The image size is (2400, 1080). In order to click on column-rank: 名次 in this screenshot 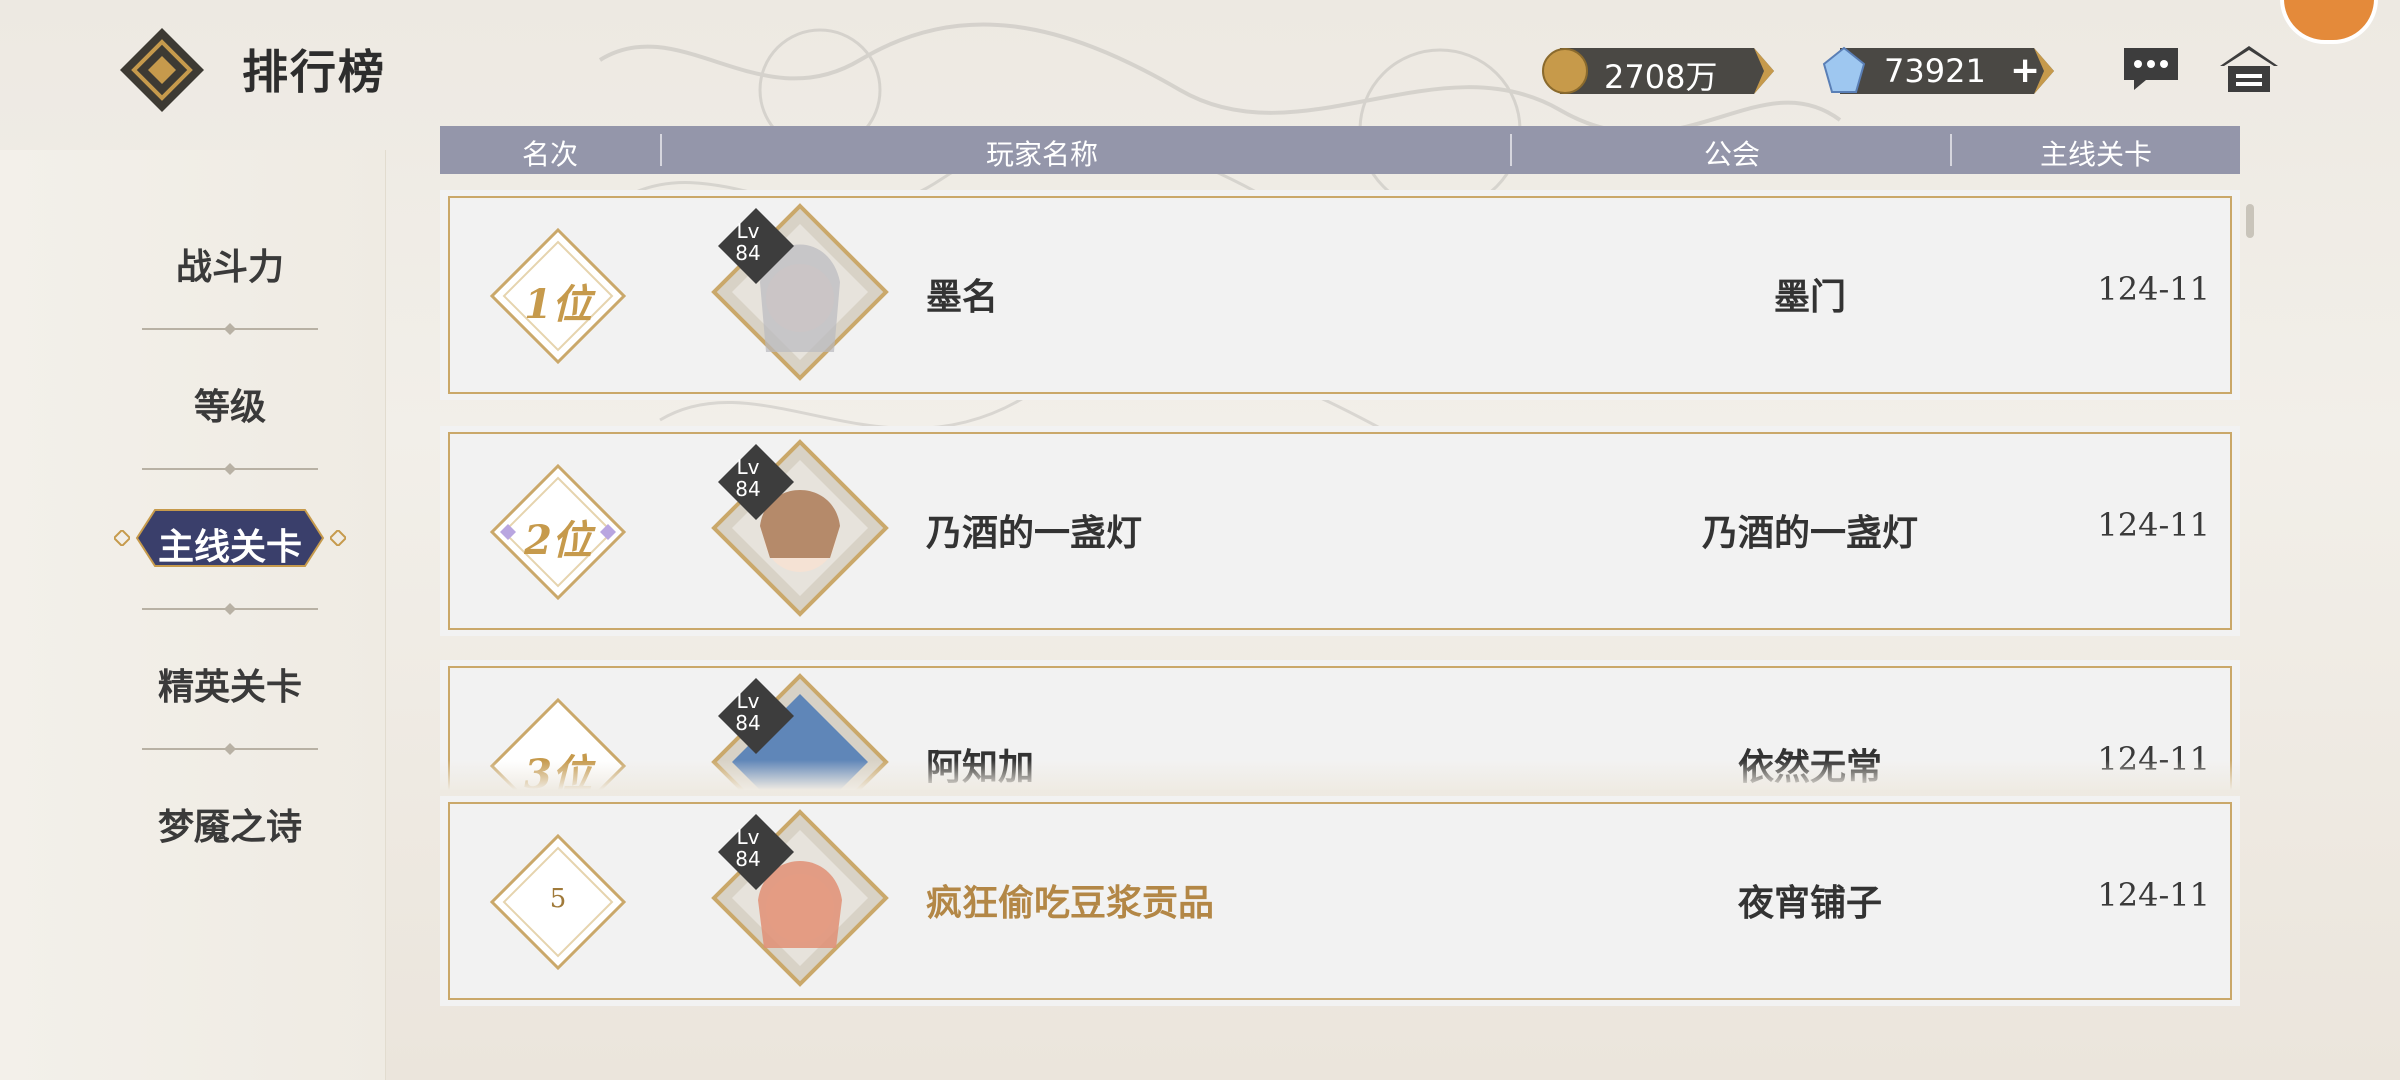, I will do `click(549, 154)`.